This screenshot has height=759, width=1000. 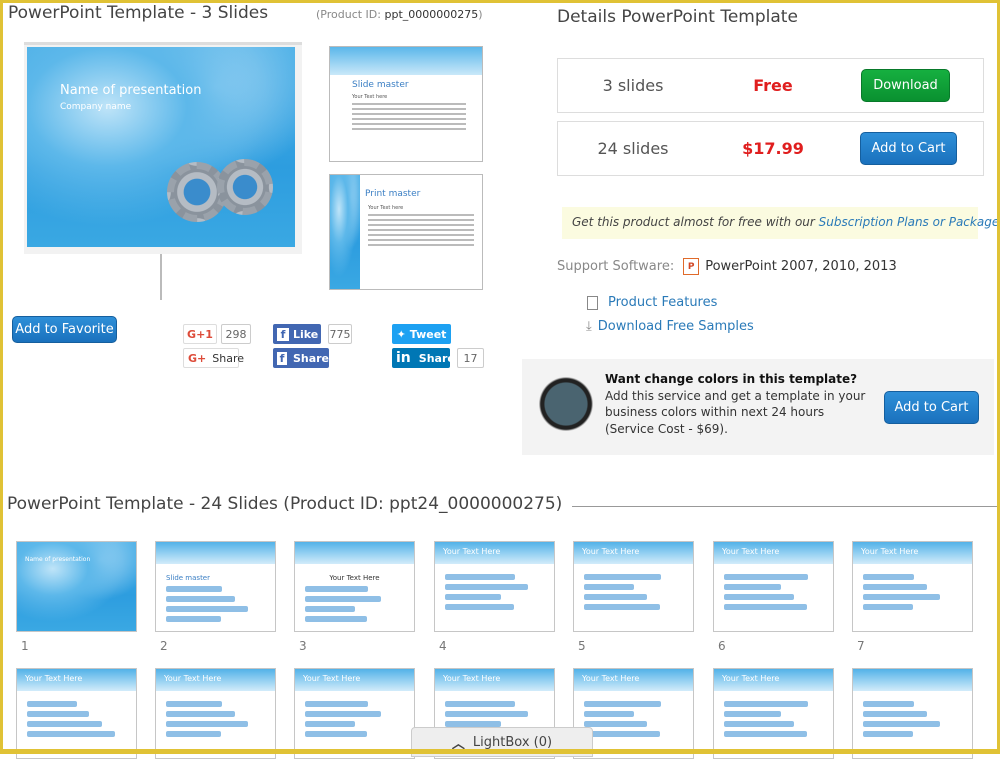 What do you see at coordinates (633, 85) in the screenshot?
I see `slides-count: 3 slides` at bounding box center [633, 85].